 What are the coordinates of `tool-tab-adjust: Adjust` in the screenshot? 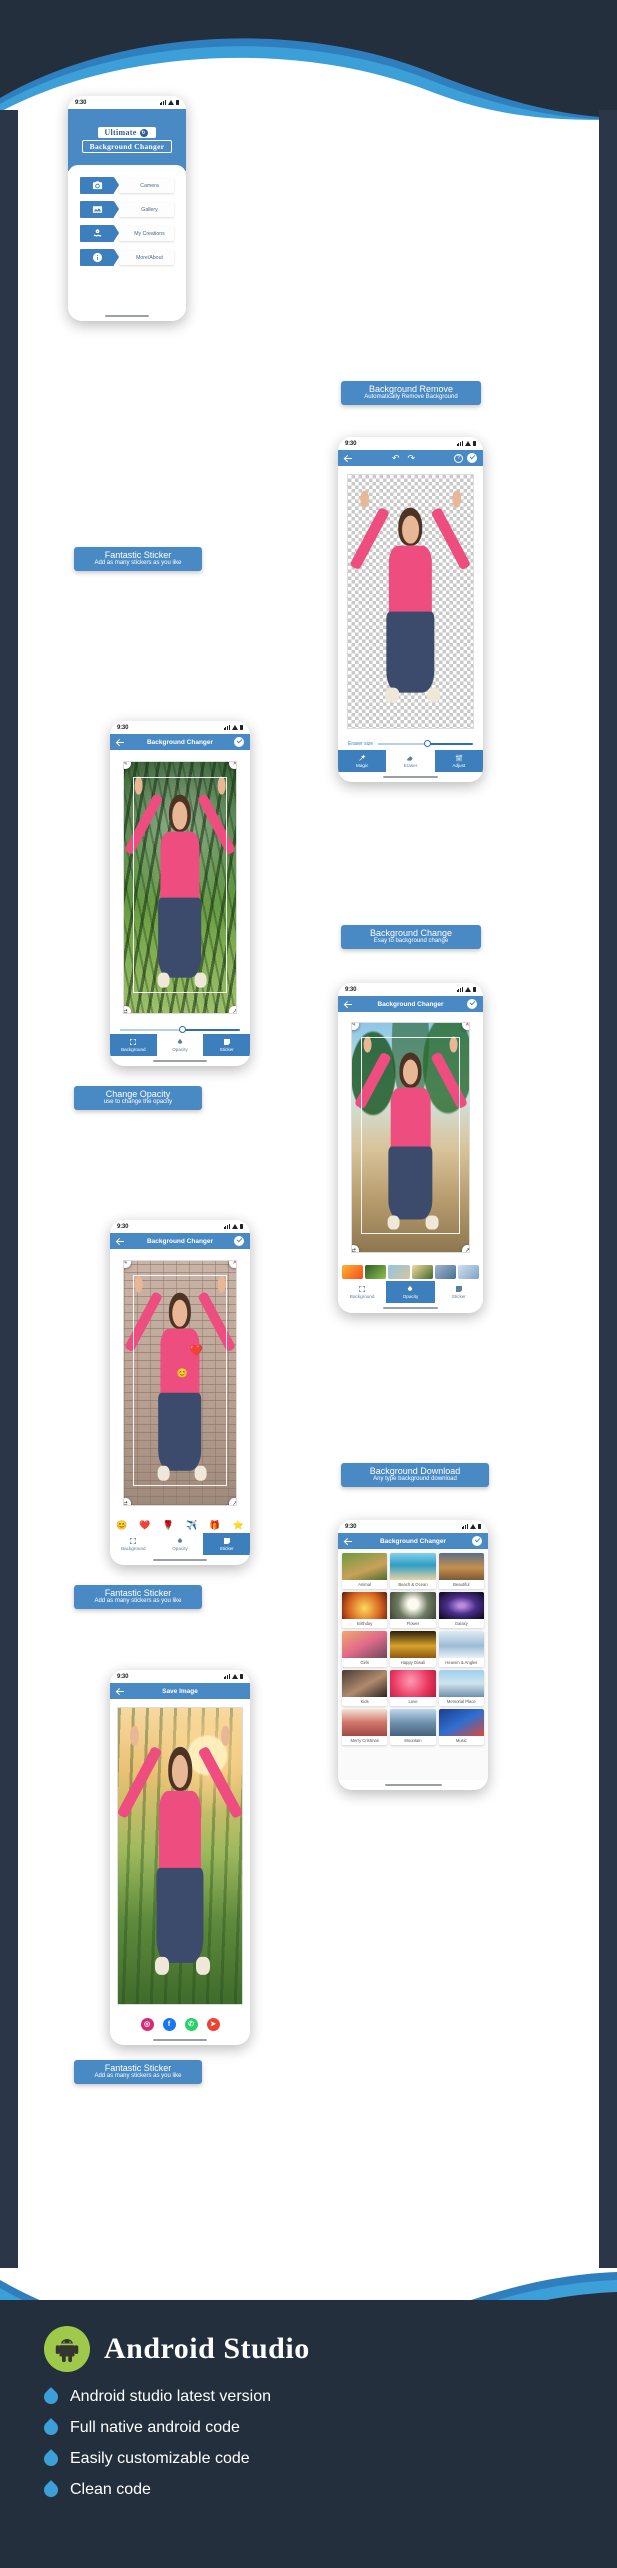 It's located at (458, 761).